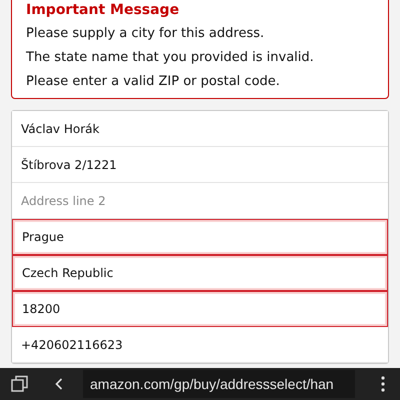  Describe the element at coordinates (103, 10) in the screenshot. I see `alert-title: Important Message` at that location.